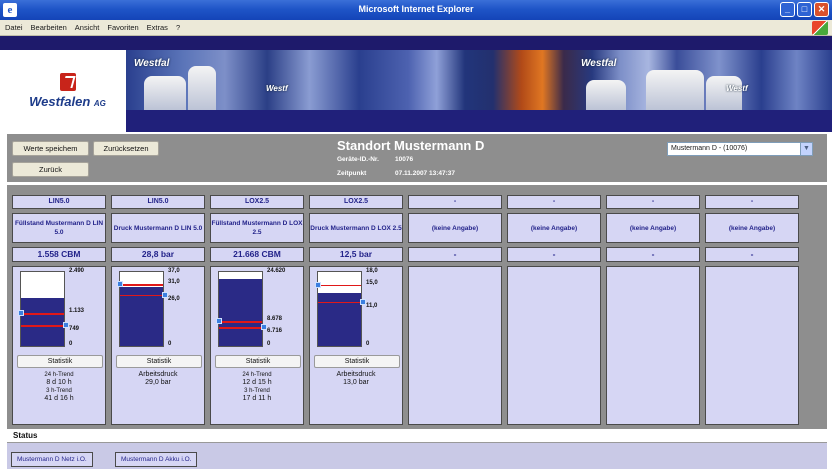  What do you see at coordinates (178, 27) in the screenshot?
I see `menu-help: ?` at bounding box center [178, 27].